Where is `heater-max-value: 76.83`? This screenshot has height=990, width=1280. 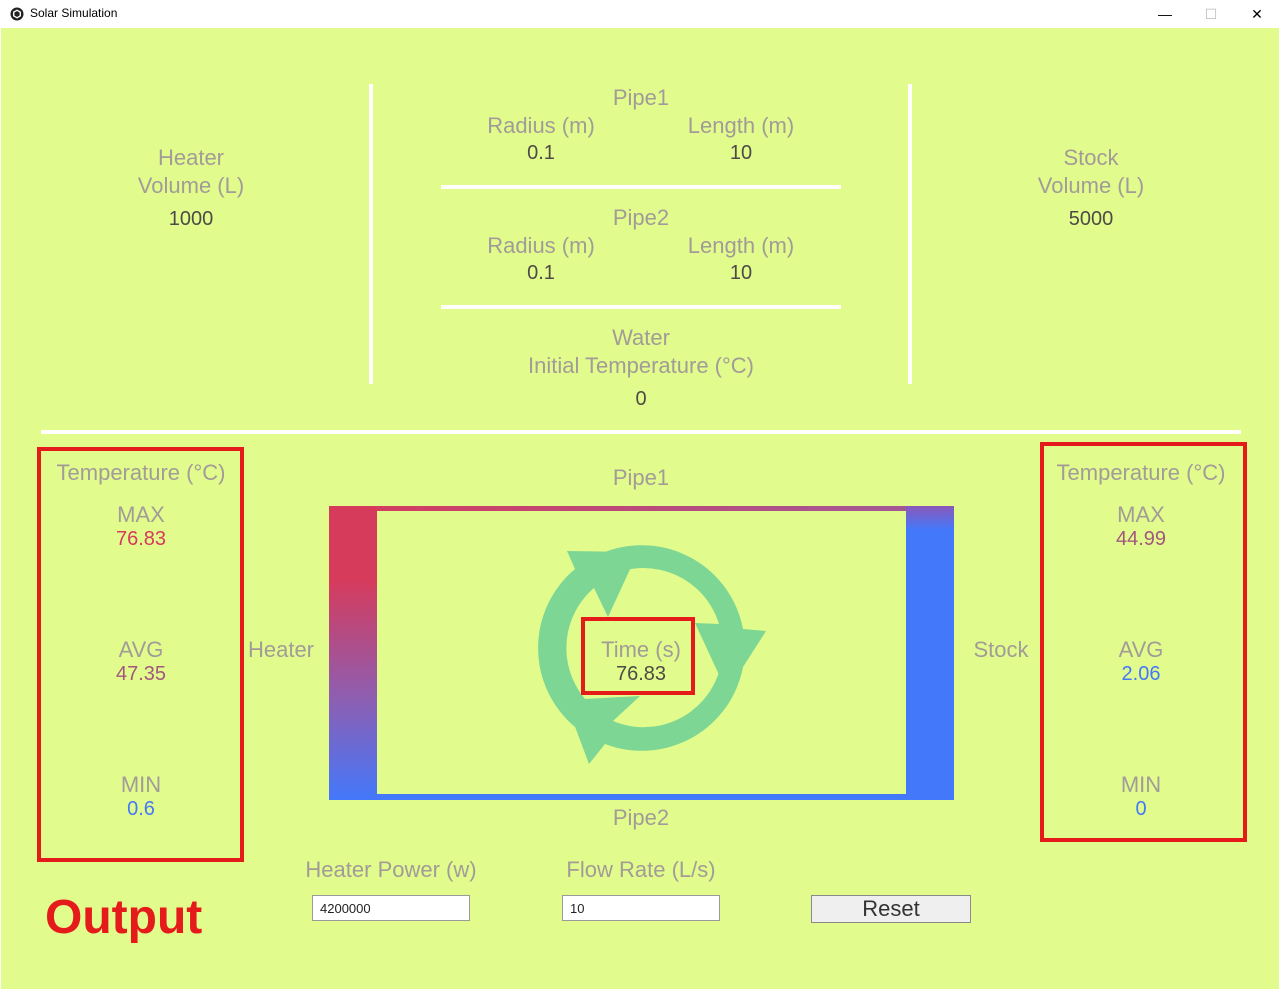 heater-max-value: 76.83 is located at coordinates (141, 539).